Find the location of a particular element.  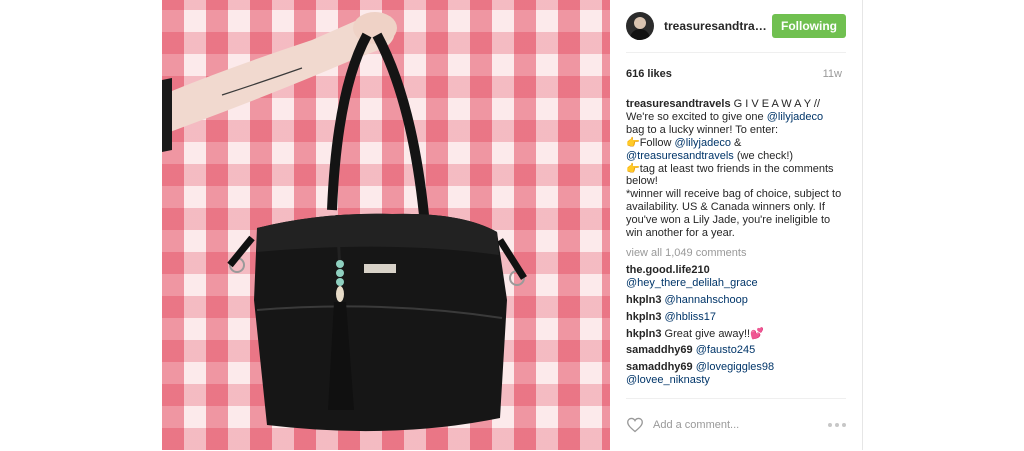

caption-username: treasuresandtravels is located at coordinates (678, 104).